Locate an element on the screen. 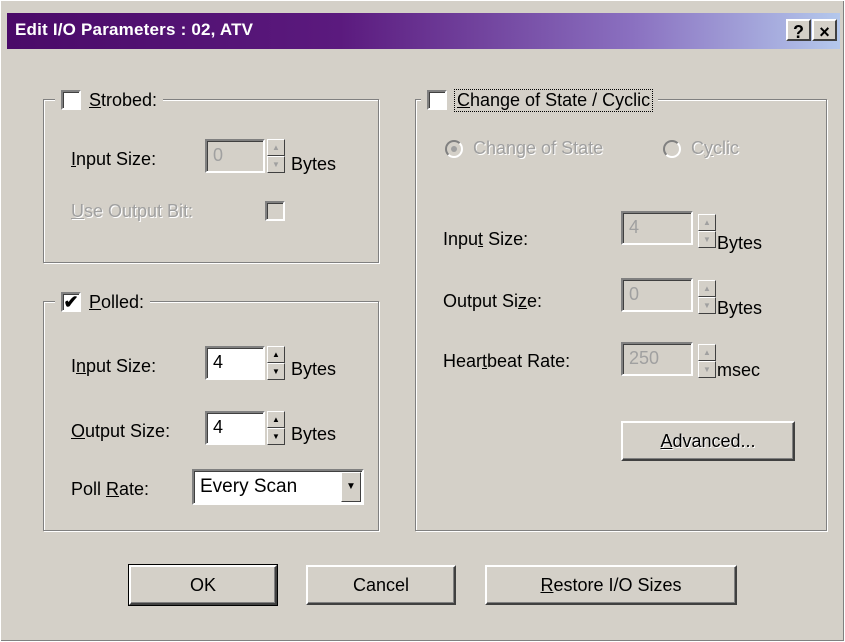  polled-checkbox: ✔ is located at coordinates (71, 302).